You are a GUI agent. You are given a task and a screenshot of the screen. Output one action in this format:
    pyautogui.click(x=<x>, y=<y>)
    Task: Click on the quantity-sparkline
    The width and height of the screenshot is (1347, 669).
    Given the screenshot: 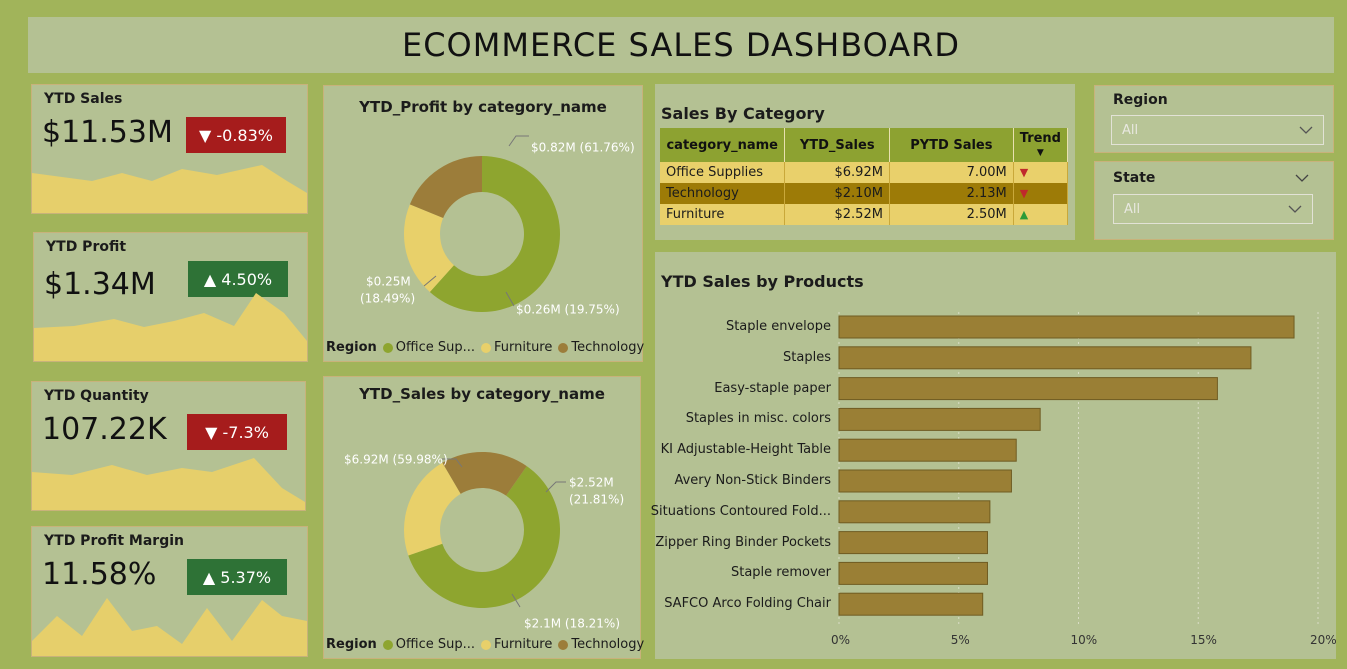 What is the action you would take?
    pyautogui.click(x=168, y=484)
    